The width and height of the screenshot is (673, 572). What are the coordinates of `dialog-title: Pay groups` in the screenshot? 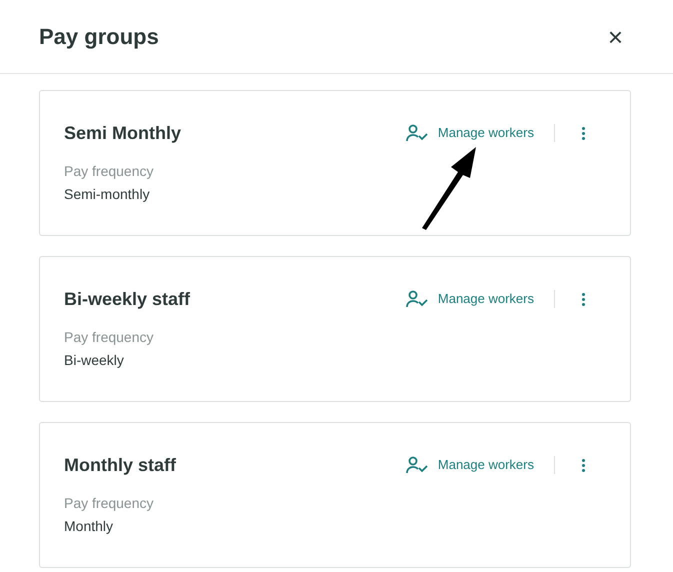 It's located at (99, 37).